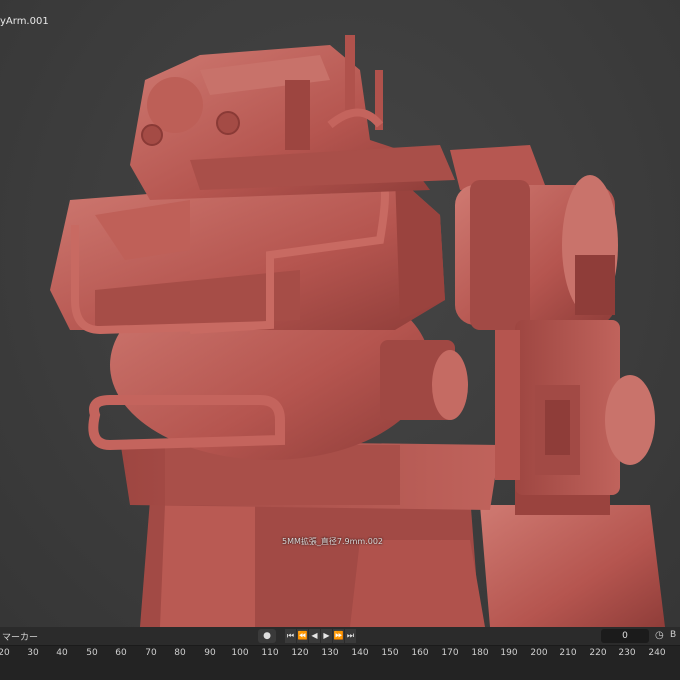  Describe the element at coordinates (302, 636) in the screenshot. I see `prev-keyframe-button: ⏪` at that location.